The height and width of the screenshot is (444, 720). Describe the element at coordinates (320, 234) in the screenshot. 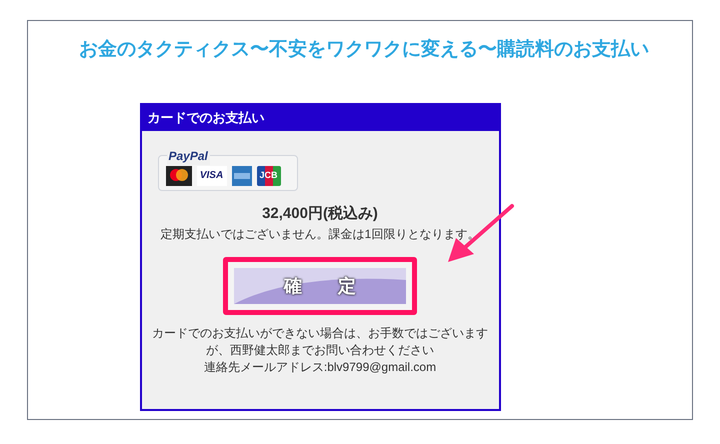

I see `billing-note: 定期支払いではございません。課金は1回限りとなります。` at that location.